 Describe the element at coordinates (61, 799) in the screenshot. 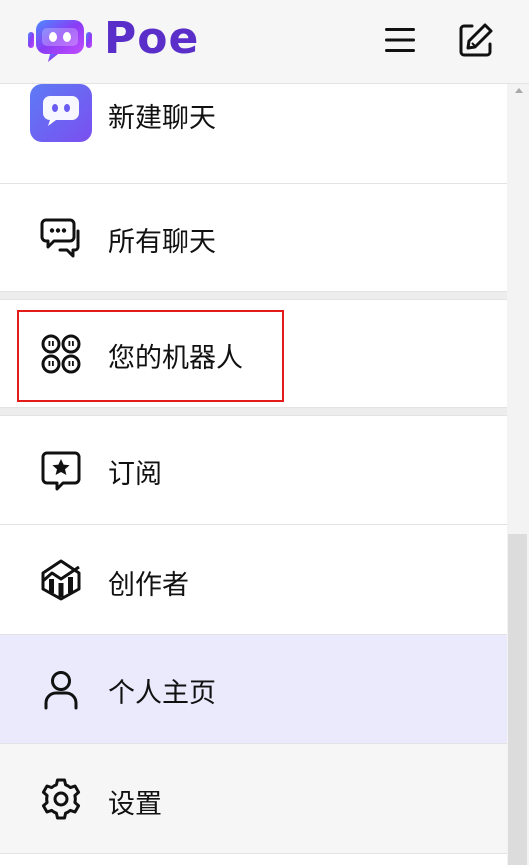

I see `gear-icon` at that location.